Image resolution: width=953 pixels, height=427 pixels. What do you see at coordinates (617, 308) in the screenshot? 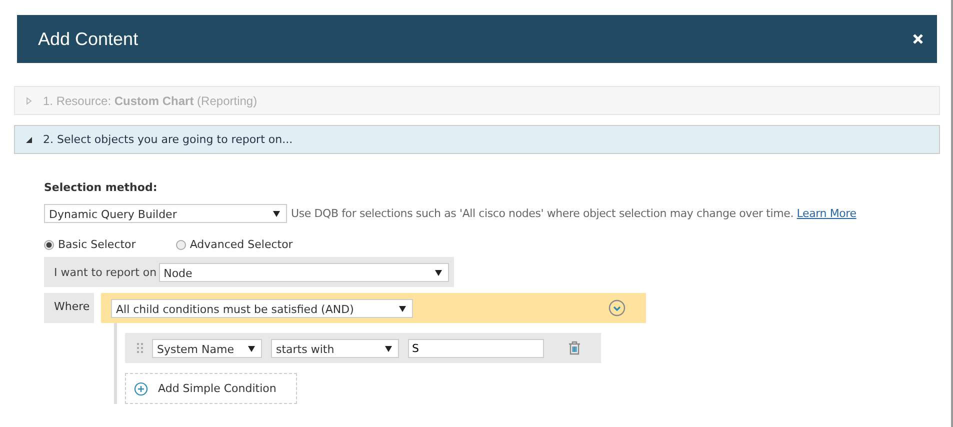
I see `chevron-down-icon` at bounding box center [617, 308].